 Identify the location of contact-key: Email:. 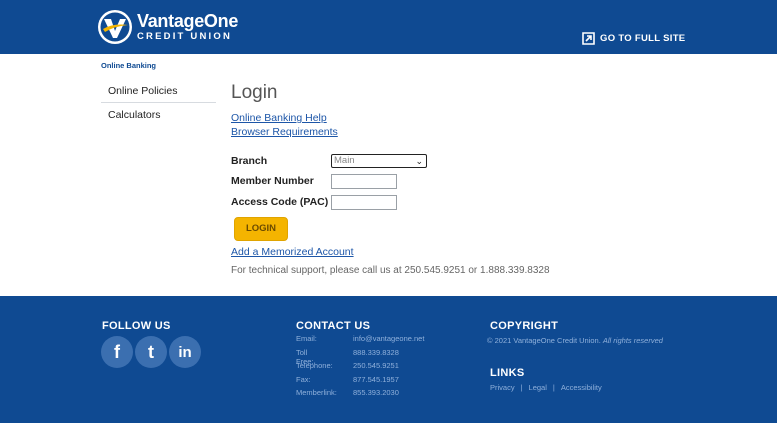
(306, 338).